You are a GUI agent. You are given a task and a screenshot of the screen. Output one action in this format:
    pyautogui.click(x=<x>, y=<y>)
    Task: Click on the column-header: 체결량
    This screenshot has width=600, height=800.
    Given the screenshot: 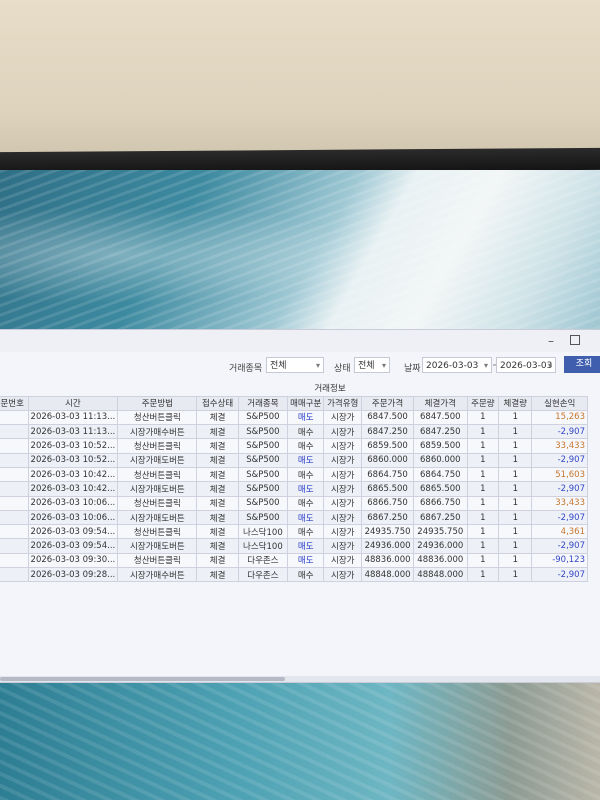 What is the action you would take?
    pyautogui.click(x=515, y=403)
    